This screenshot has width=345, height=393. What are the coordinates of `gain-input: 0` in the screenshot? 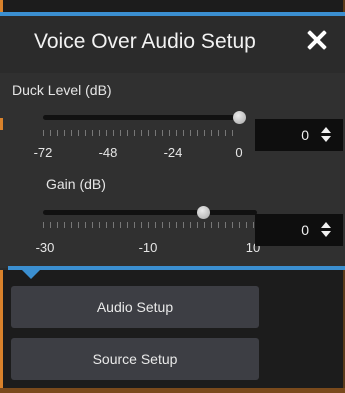 It's located at (299, 230).